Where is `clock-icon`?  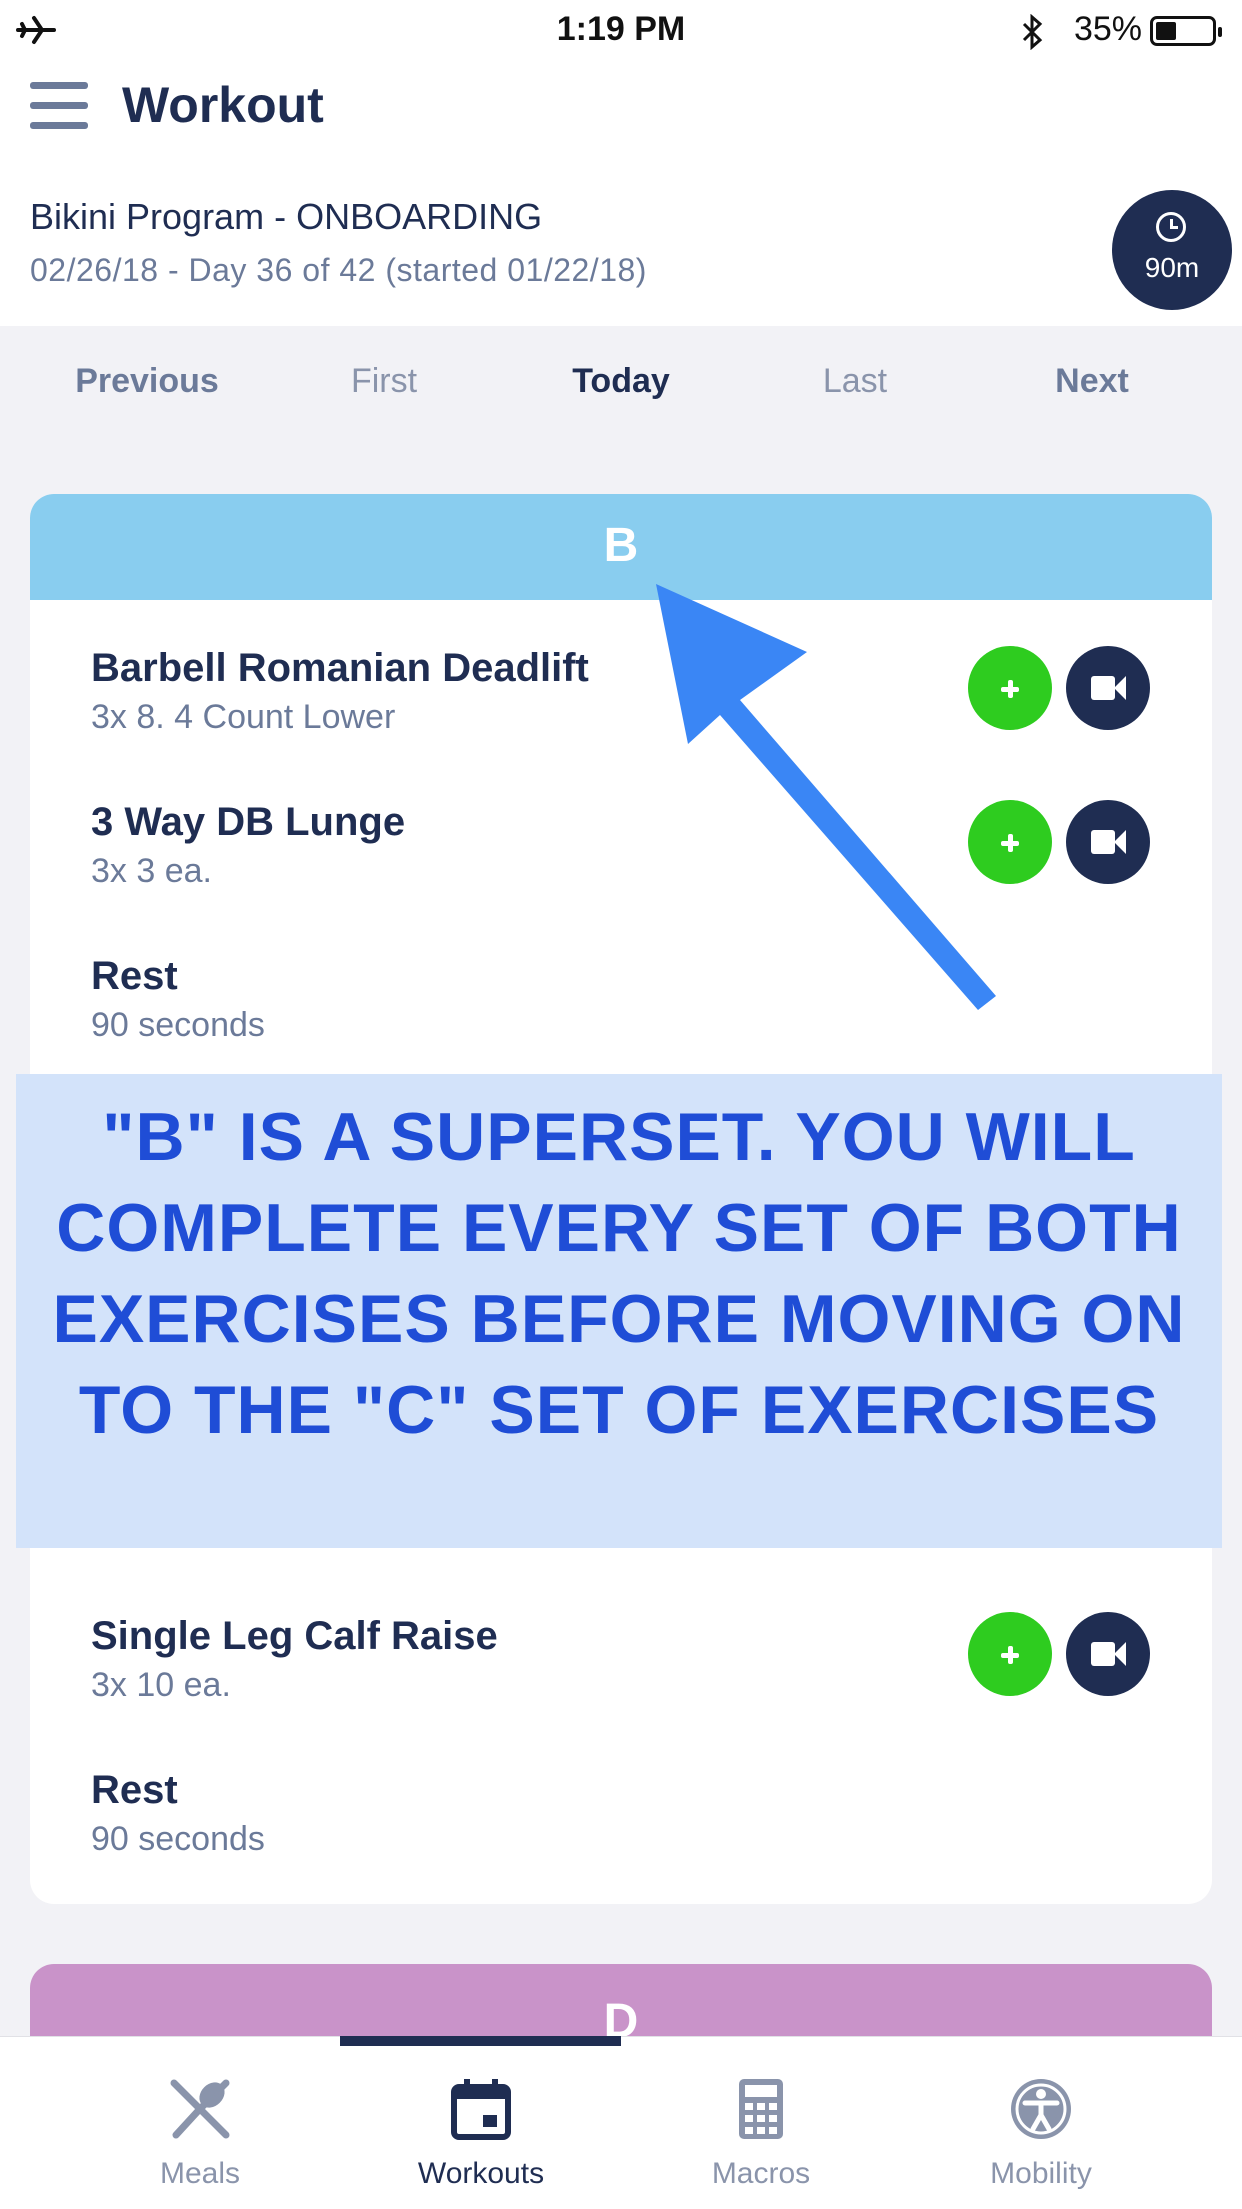
clock-icon is located at coordinates (1171, 227).